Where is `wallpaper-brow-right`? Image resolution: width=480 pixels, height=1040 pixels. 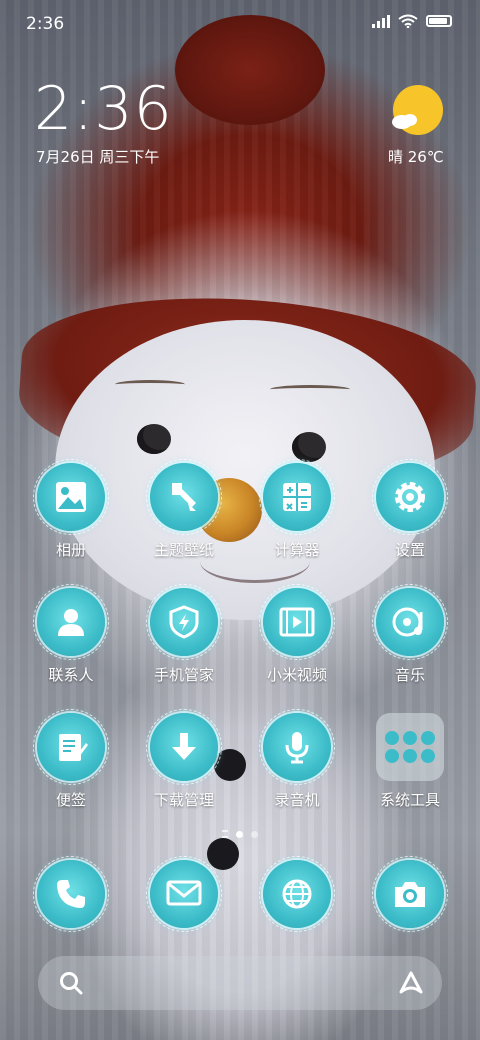 wallpaper-brow-right is located at coordinates (310, 389).